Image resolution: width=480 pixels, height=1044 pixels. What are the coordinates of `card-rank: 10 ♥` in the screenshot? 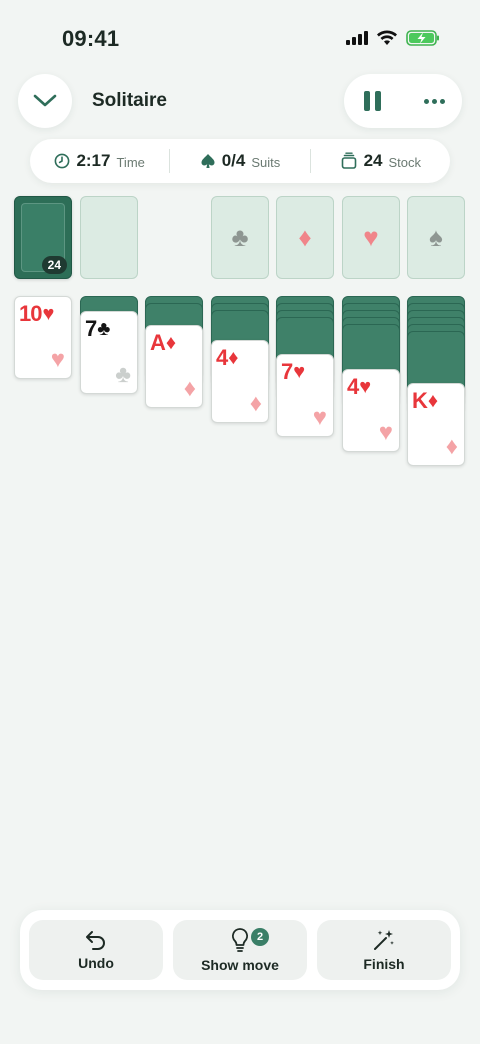 It's located at (36, 313).